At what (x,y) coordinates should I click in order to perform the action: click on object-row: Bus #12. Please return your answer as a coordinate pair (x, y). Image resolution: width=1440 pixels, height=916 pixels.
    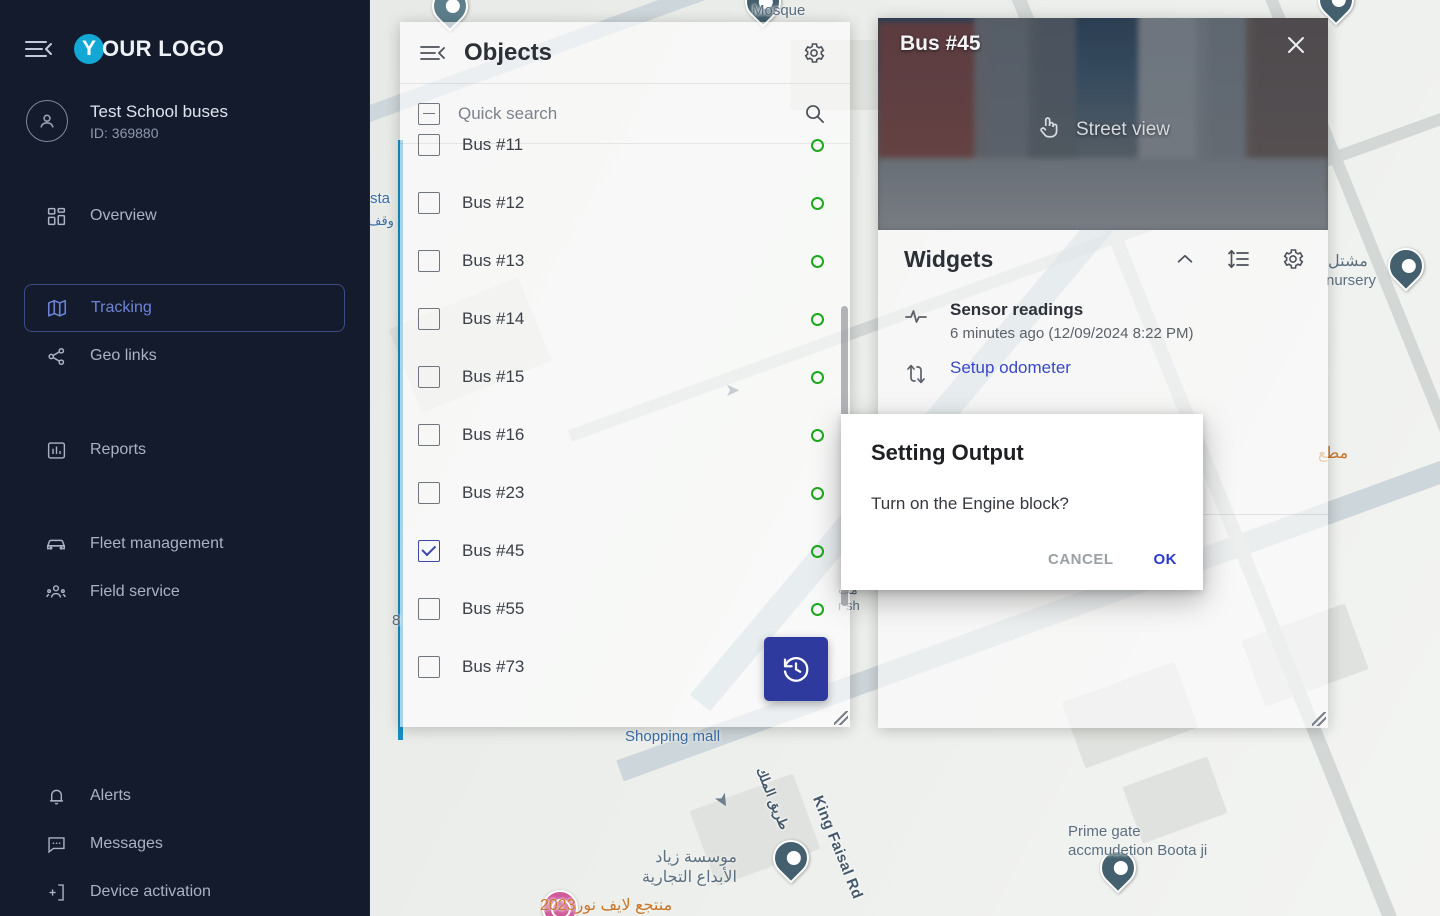
    Looking at the image, I should click on (625, 203).